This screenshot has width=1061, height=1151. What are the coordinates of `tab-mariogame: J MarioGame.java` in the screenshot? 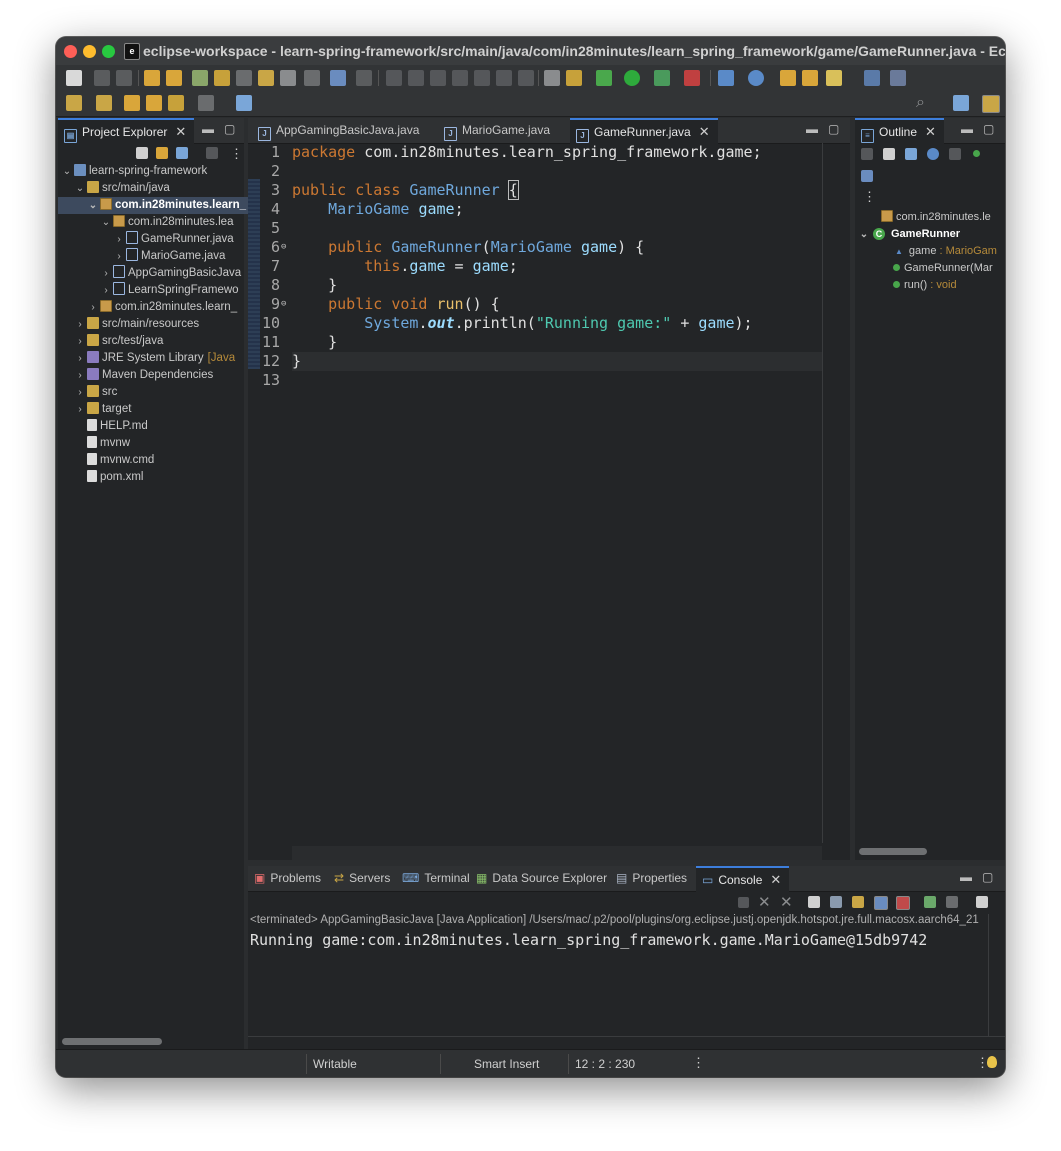 It's located at (500, 130).